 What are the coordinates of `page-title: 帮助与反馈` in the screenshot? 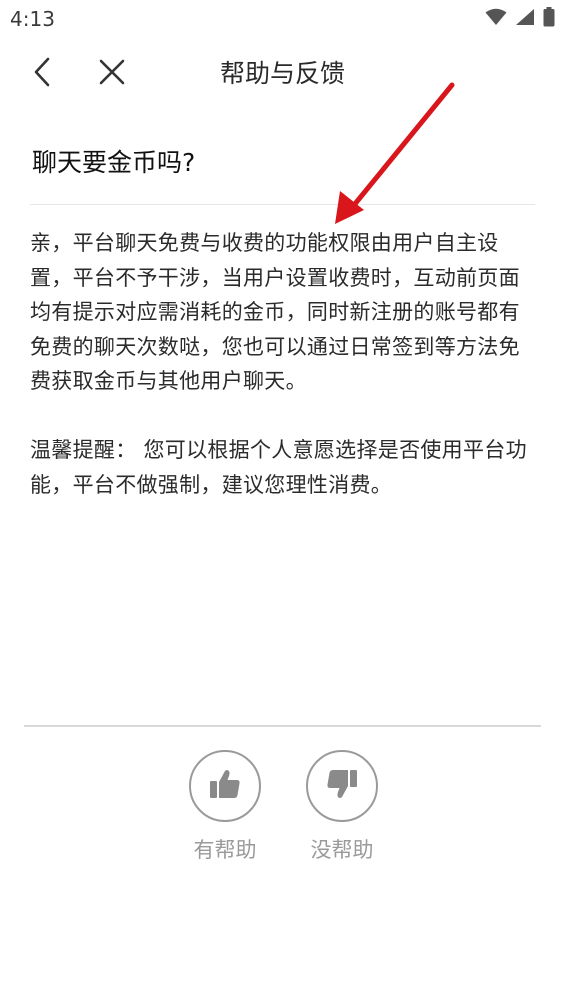 It's located at (282, 73).